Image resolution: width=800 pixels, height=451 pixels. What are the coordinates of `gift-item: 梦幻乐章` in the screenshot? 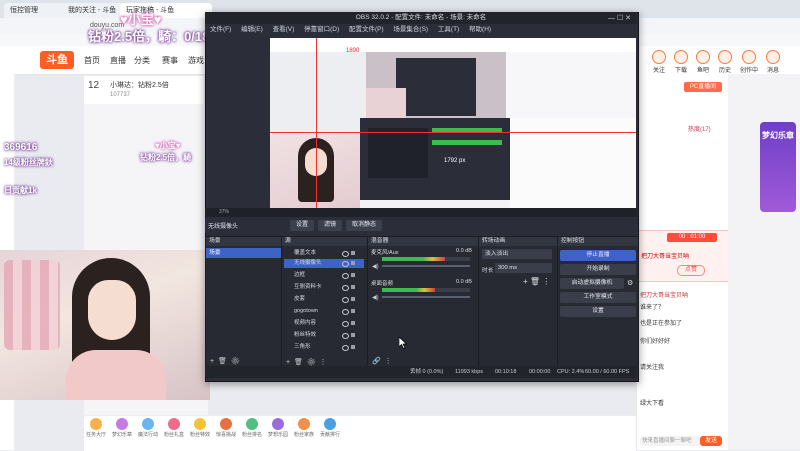 It's located at (122, 428).